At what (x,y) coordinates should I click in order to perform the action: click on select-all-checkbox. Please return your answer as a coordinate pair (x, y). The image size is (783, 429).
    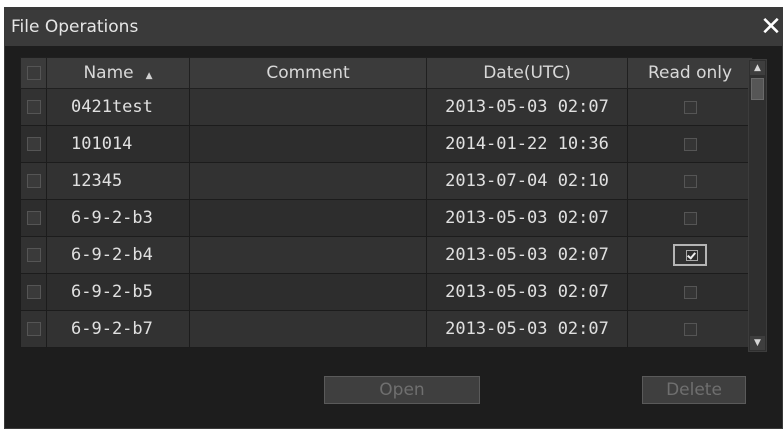
    Looking at the image, I should click on (33, 73).